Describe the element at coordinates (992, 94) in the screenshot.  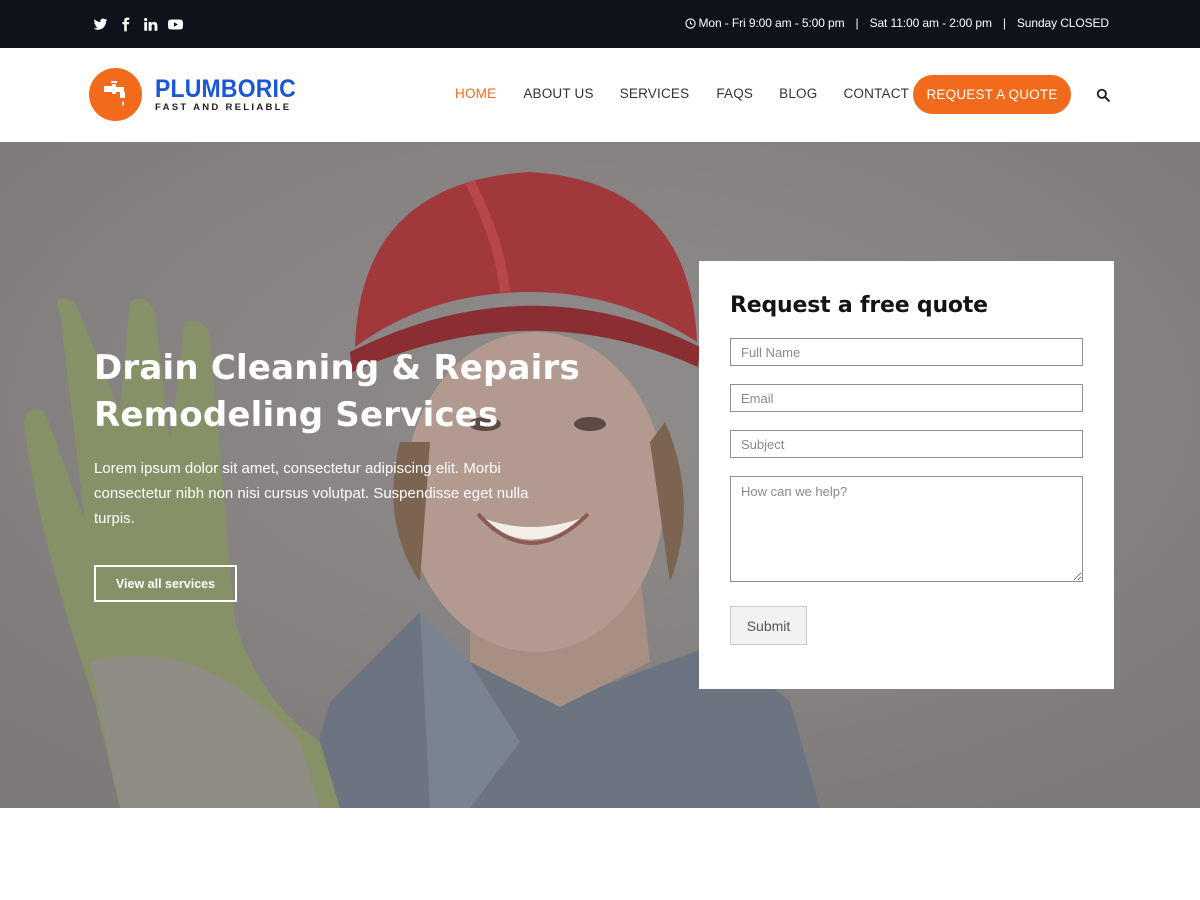
I see `request-quote-button: REQUEST A QUOTE` at that location.